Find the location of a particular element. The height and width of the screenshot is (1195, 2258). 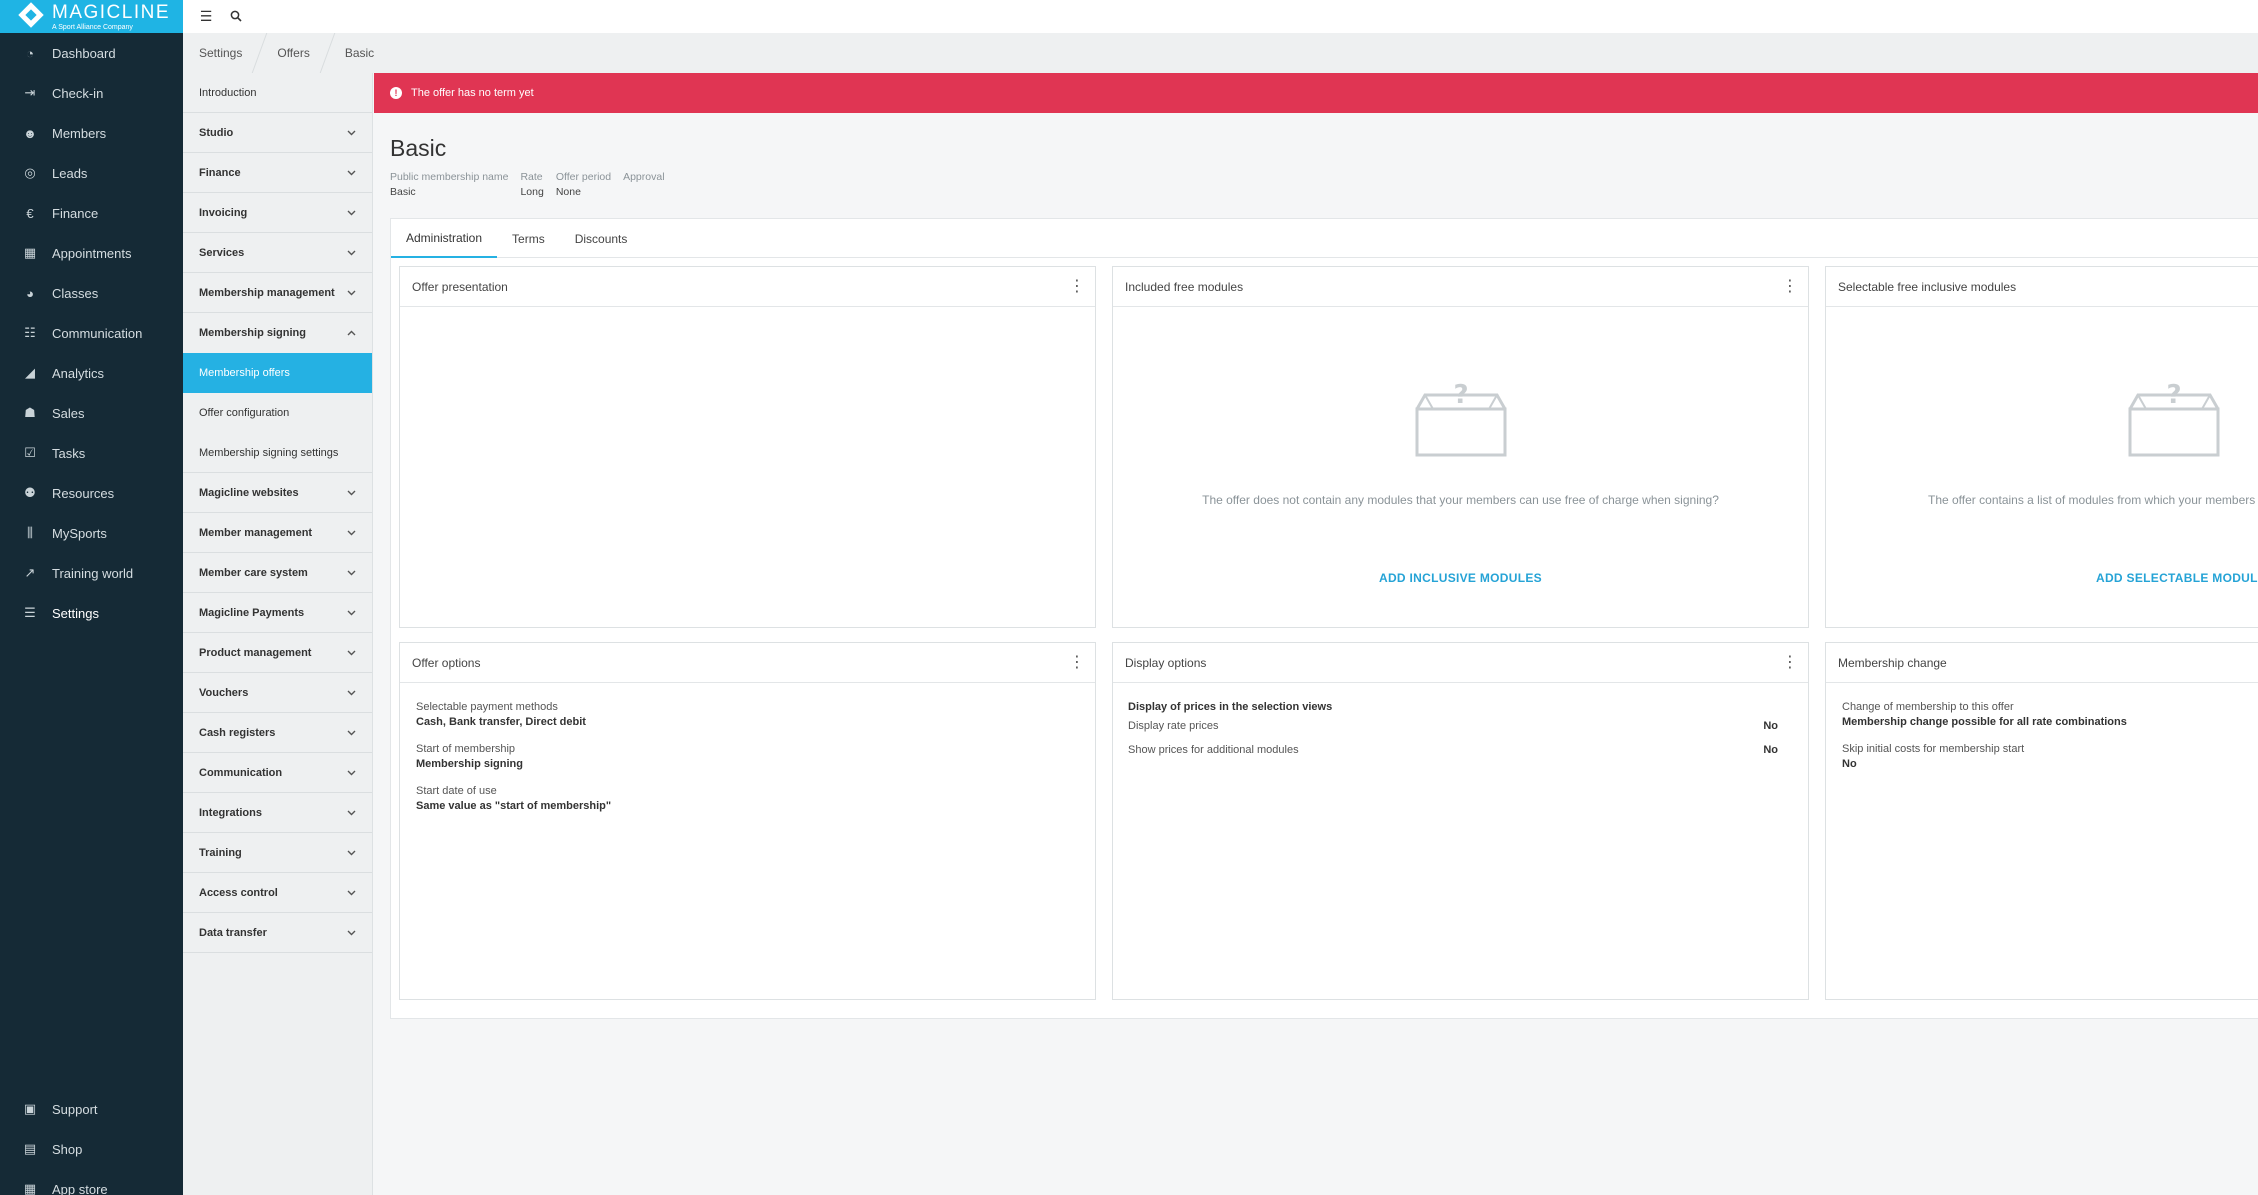

submenu-introduction: Introduction is located at coordinates (277, 93).